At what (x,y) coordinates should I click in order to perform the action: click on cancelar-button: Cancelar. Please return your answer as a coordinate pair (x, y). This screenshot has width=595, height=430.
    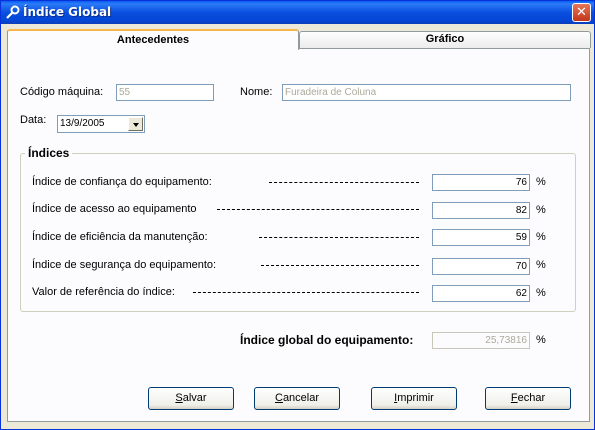
    Looking at the image, I should click on (297, 398).